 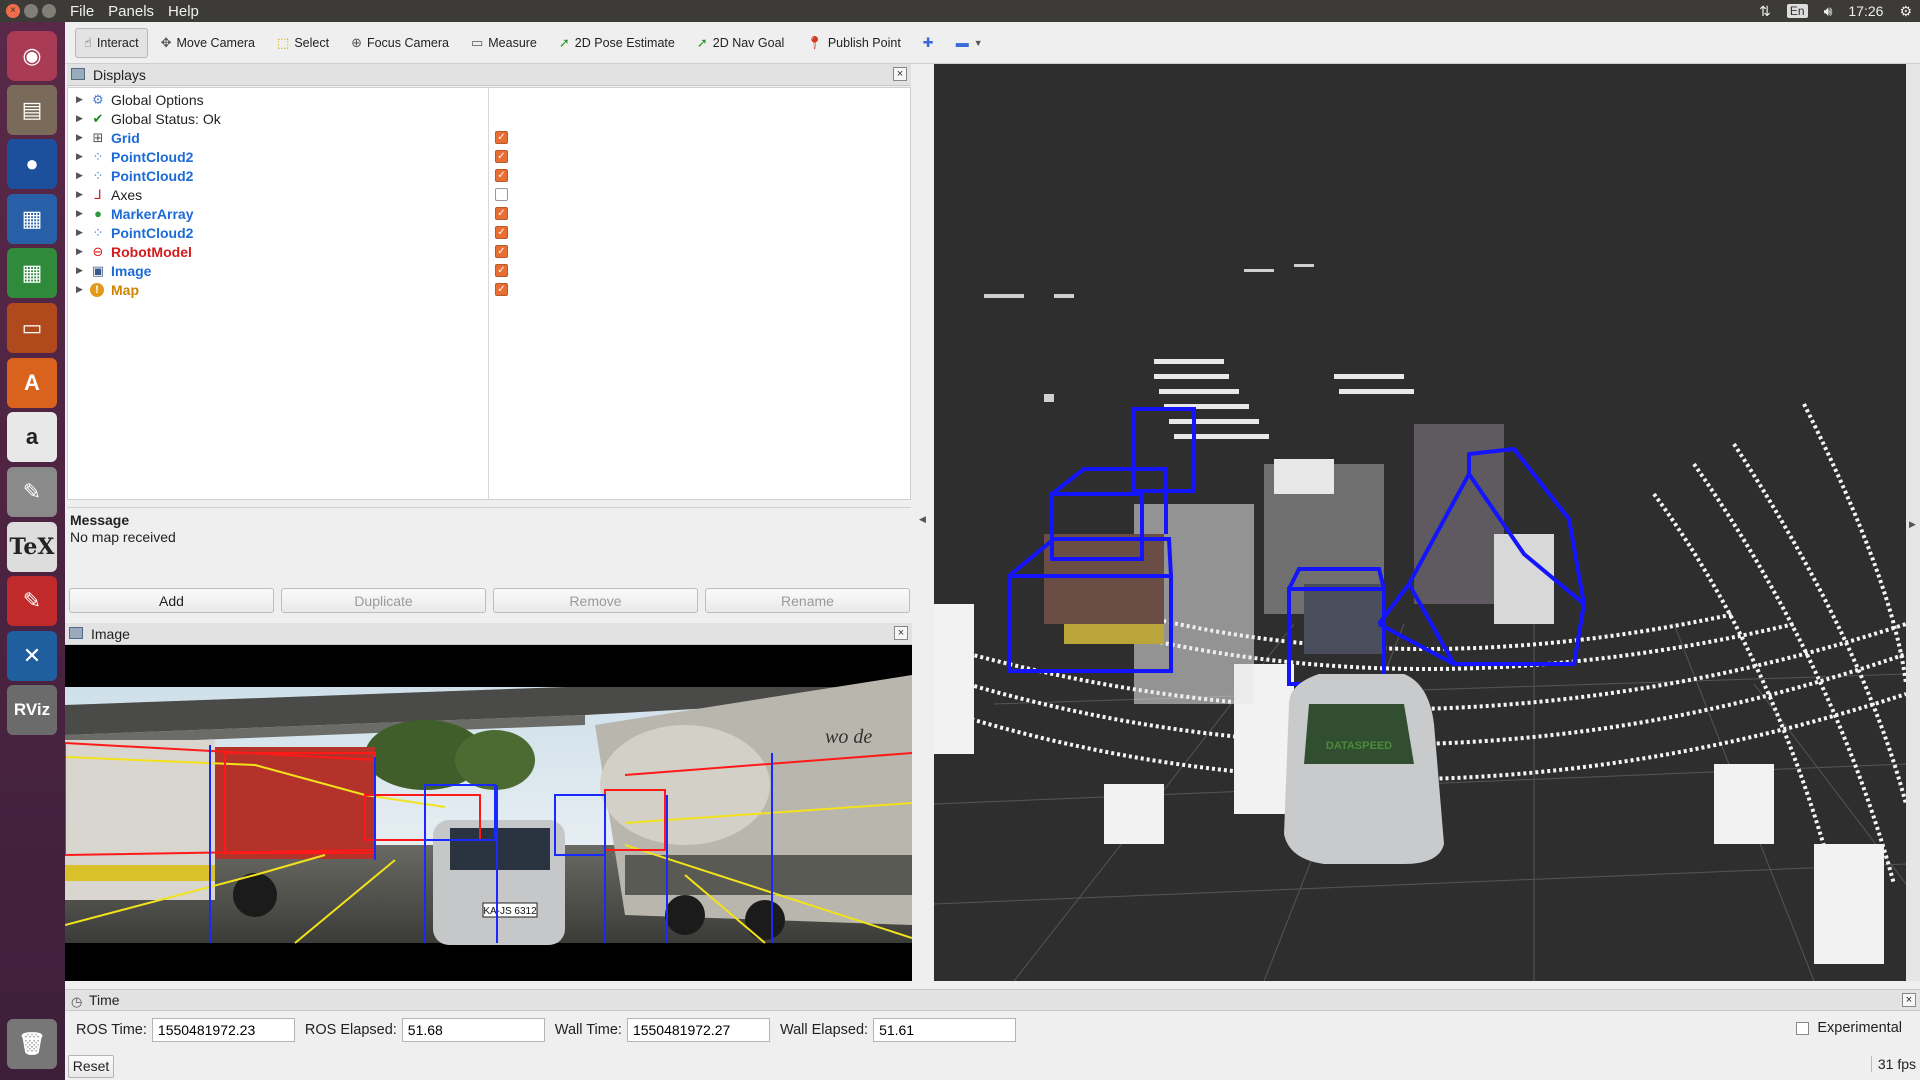 What do you see at coordinates (489, 544) in the screenshot?
I see `message-box: Message No map received` at bounding box center [489, 544].